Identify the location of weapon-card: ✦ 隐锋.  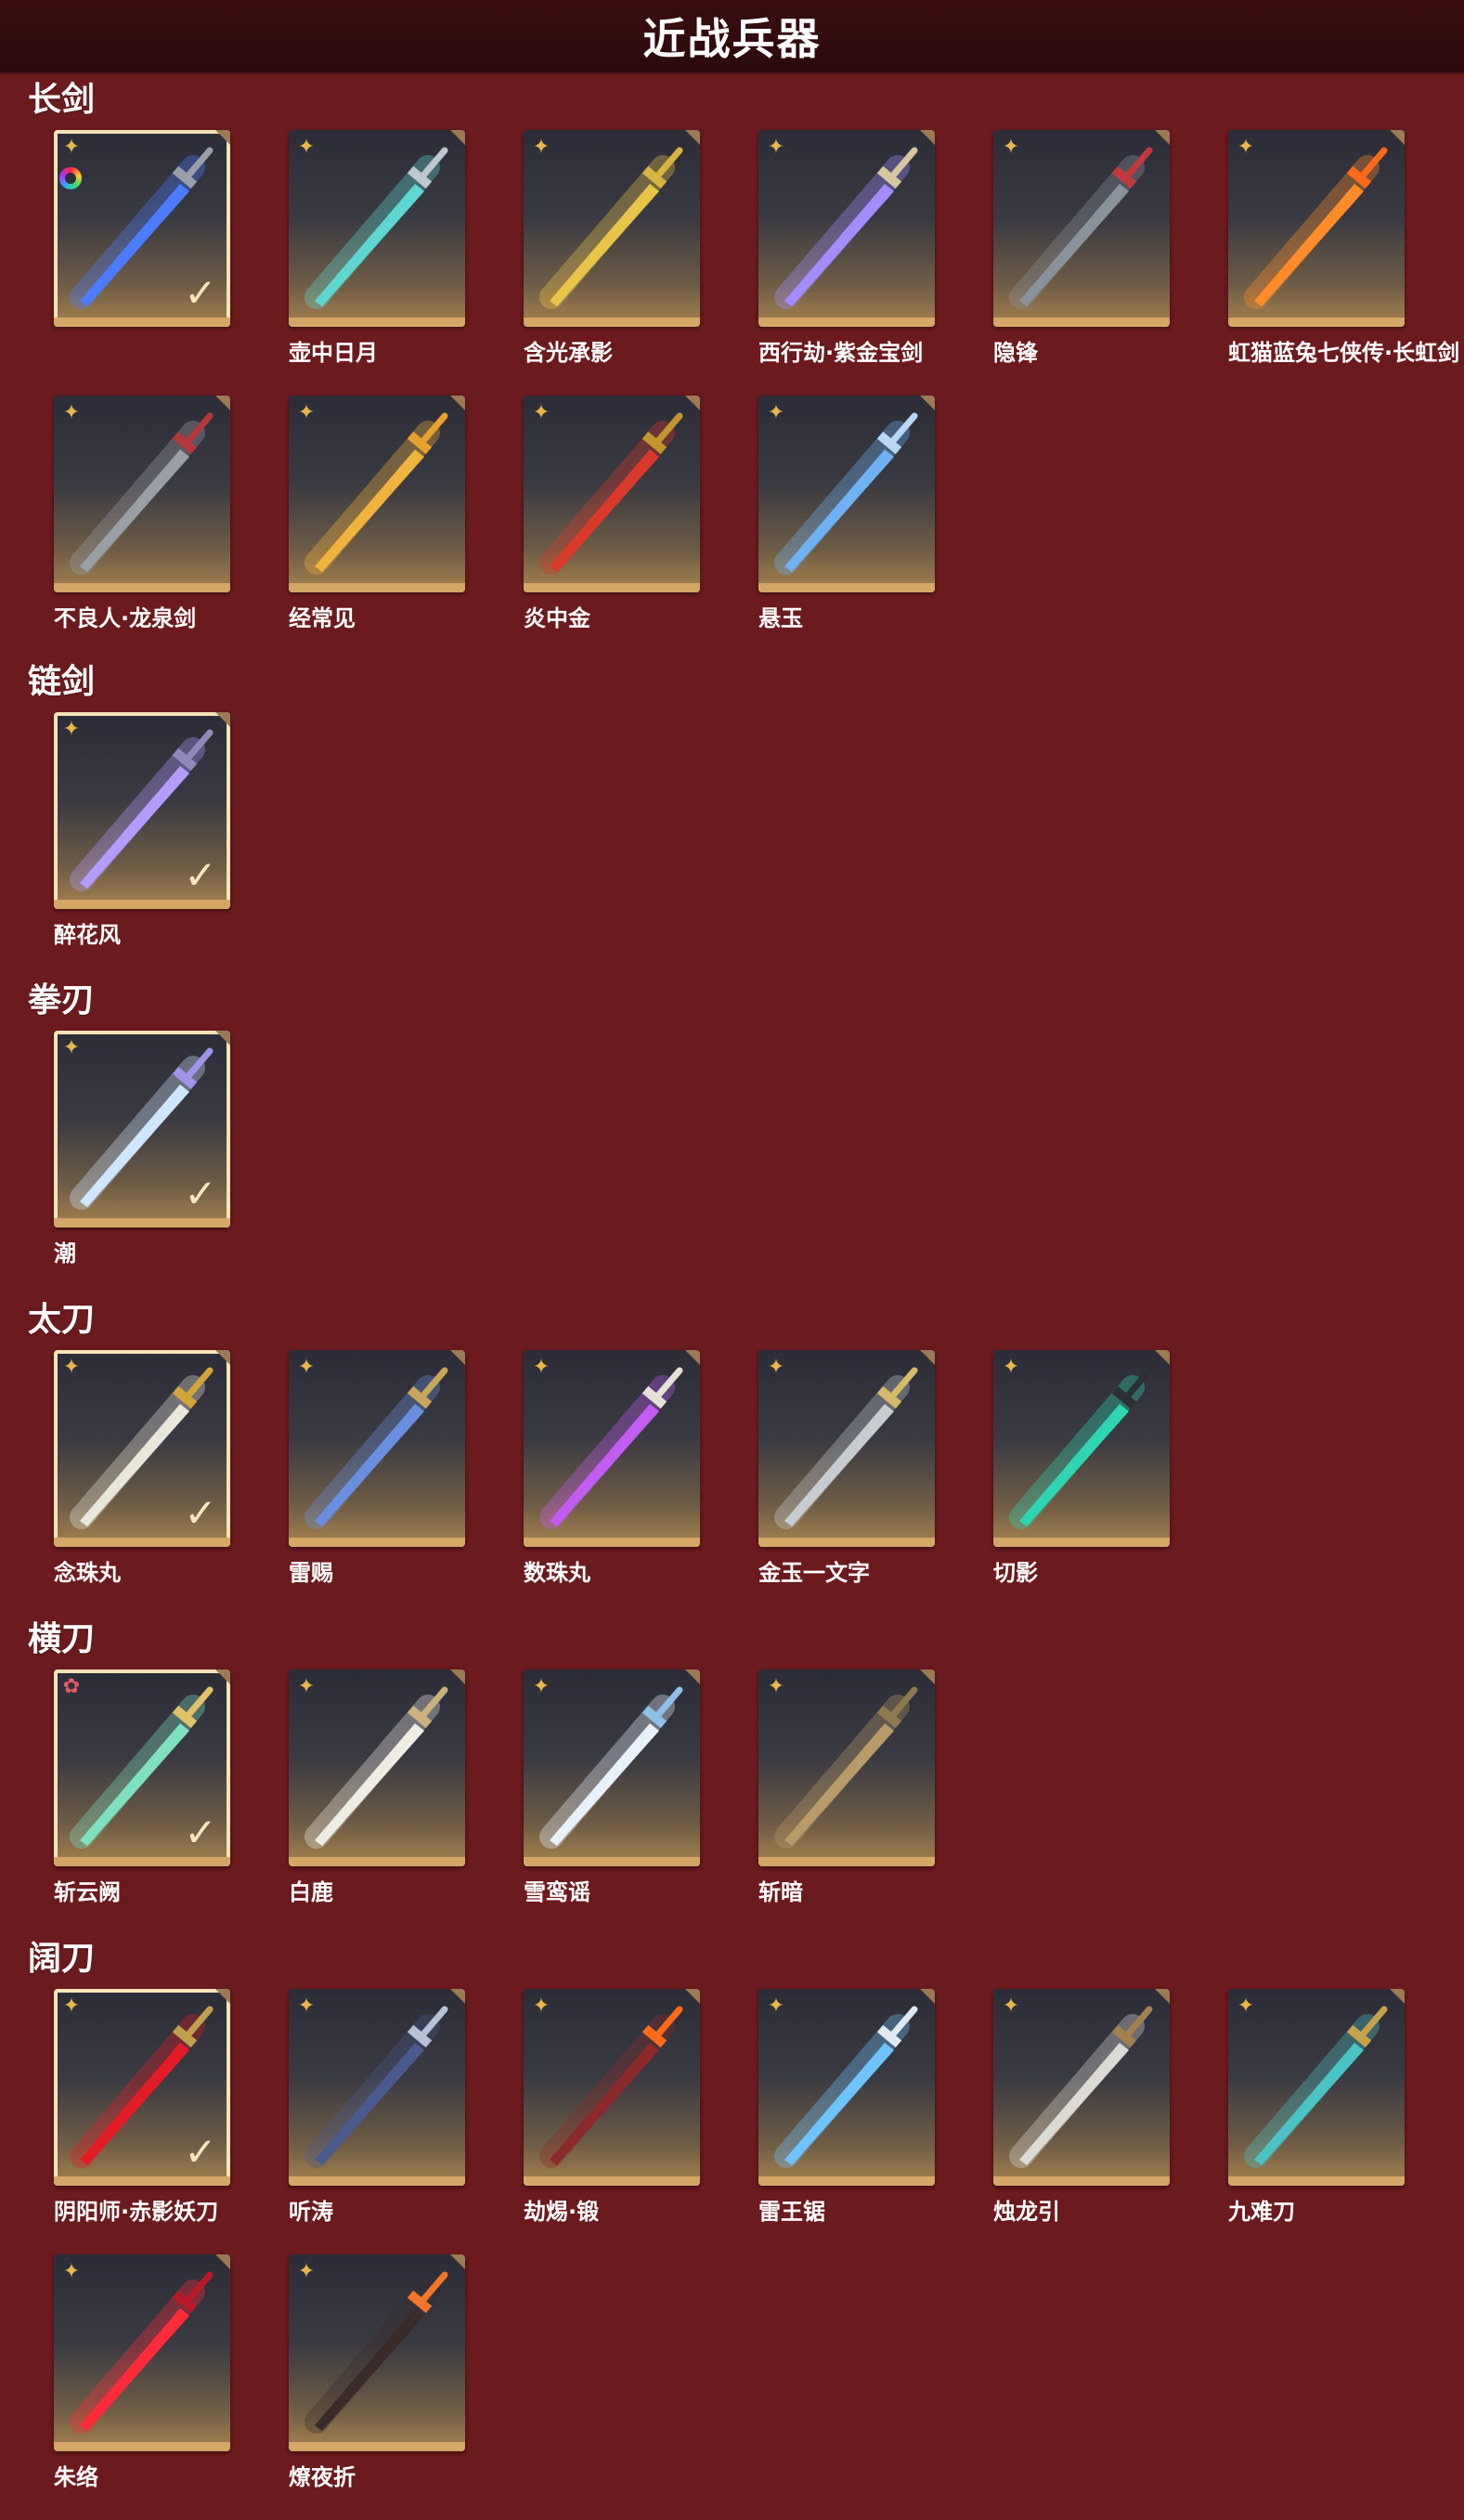
(1082, 247).